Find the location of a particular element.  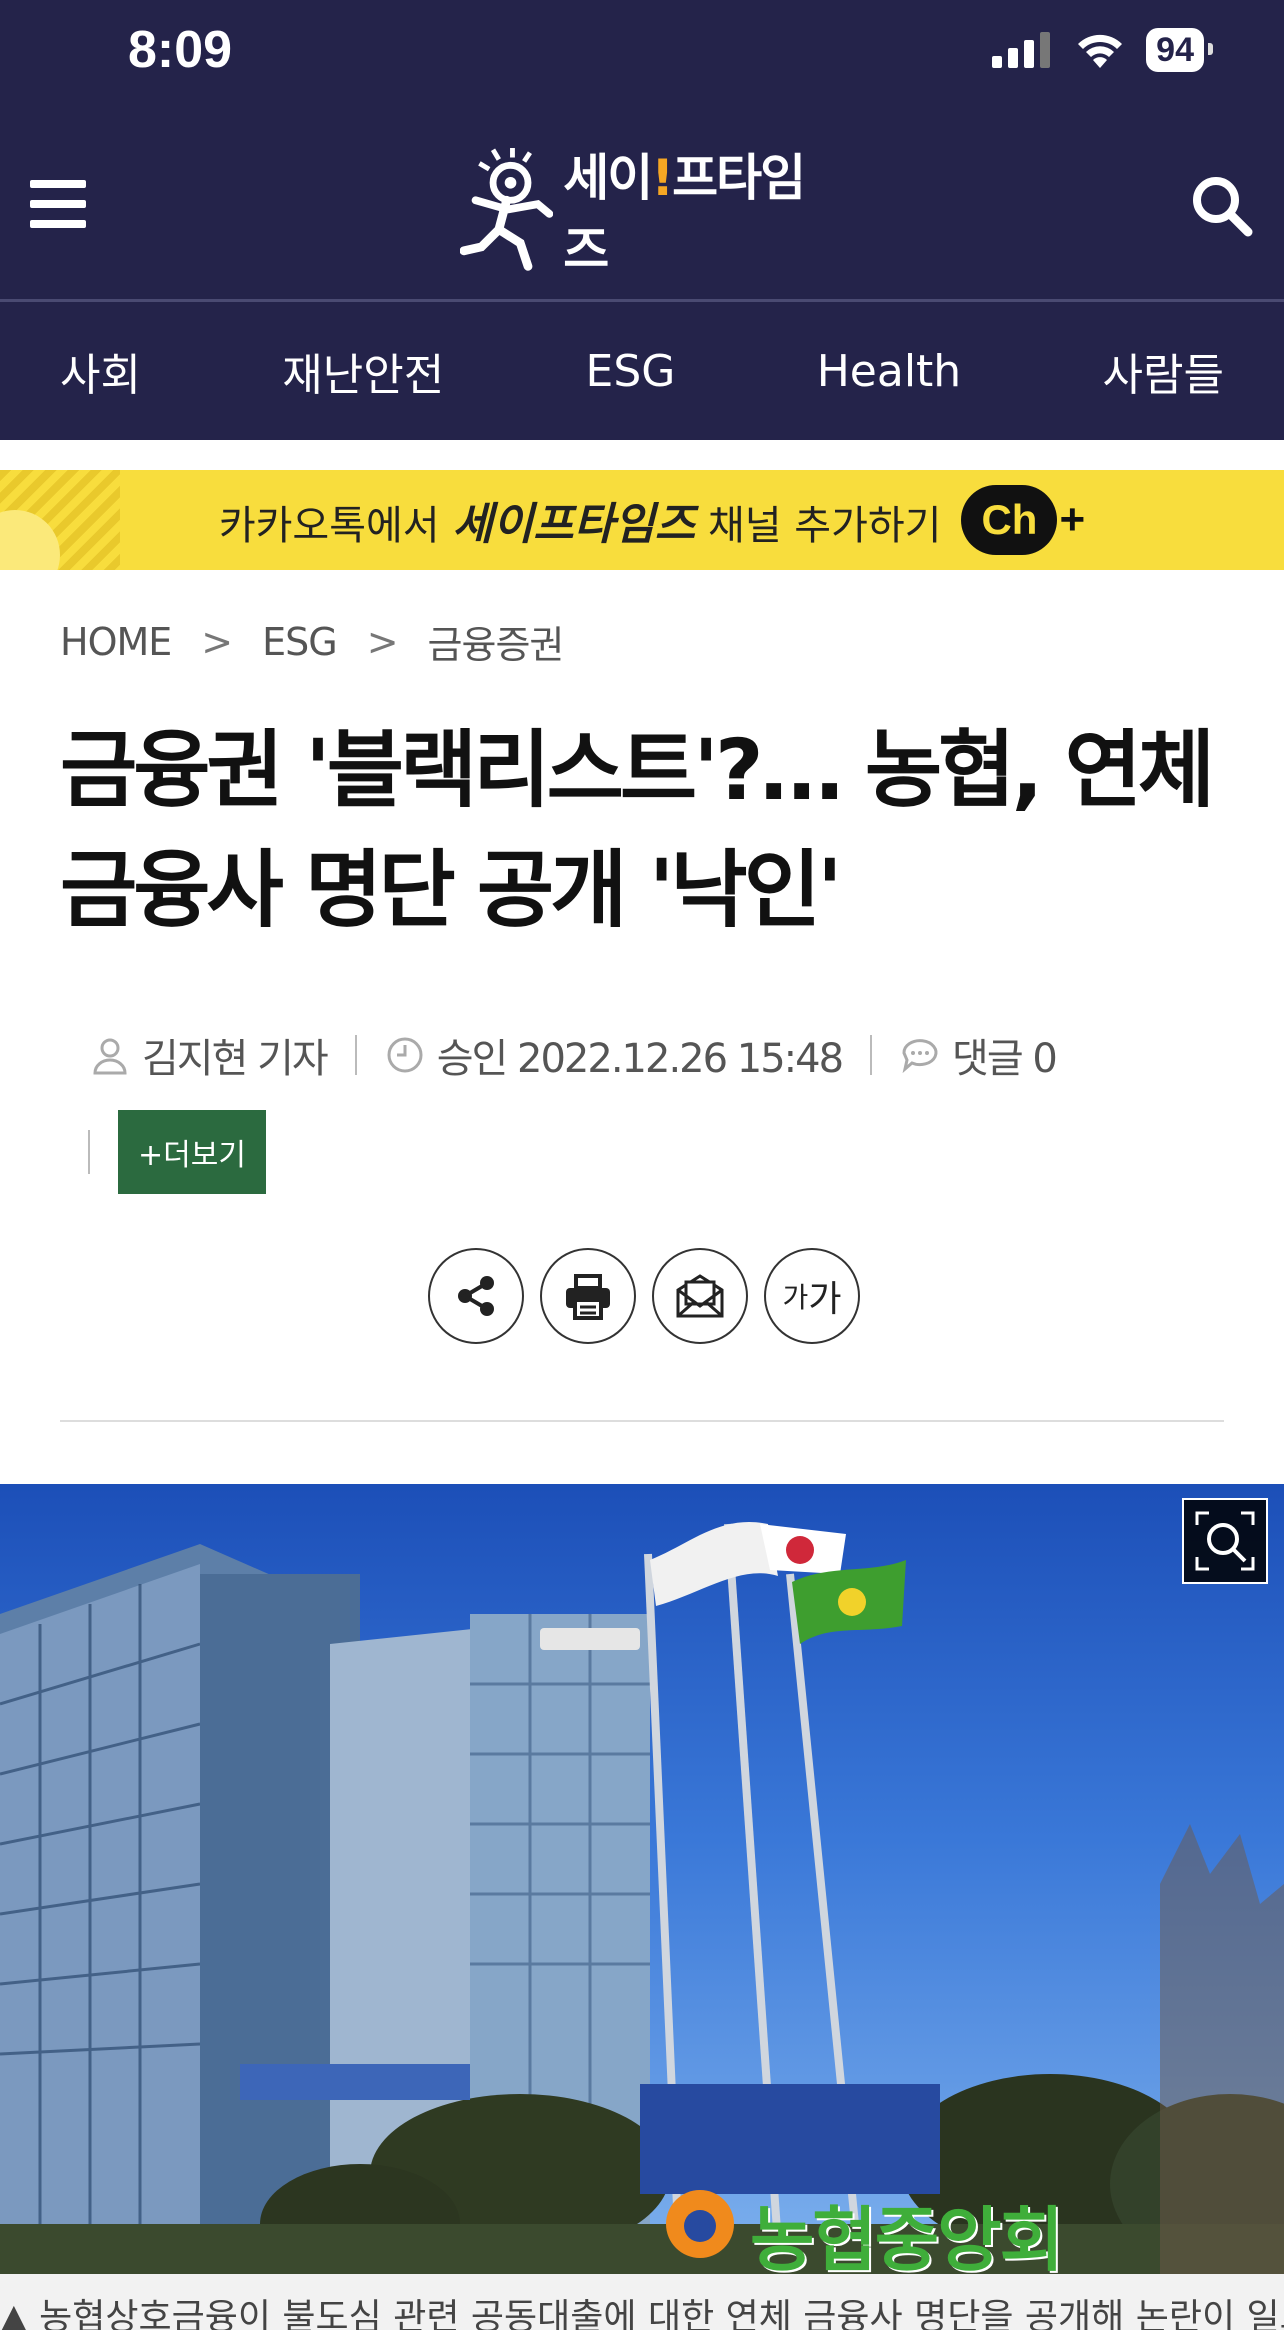

kakao-channel-banner: 카카오톡에서 세이프타임즈 채널 추가하기 Ch + is located at coordinates (642, 520).